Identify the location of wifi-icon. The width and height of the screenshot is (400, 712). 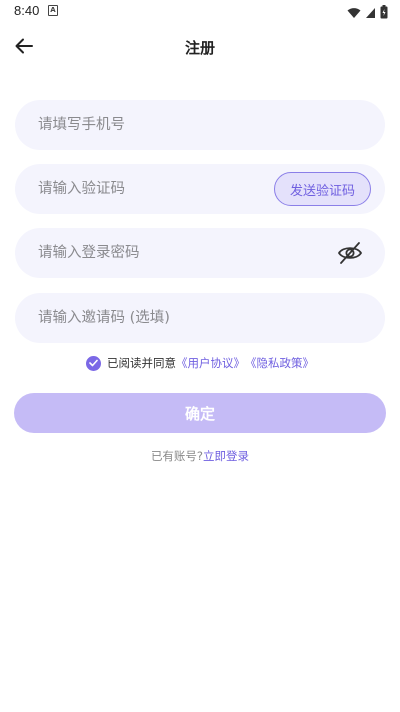
(354, 13).